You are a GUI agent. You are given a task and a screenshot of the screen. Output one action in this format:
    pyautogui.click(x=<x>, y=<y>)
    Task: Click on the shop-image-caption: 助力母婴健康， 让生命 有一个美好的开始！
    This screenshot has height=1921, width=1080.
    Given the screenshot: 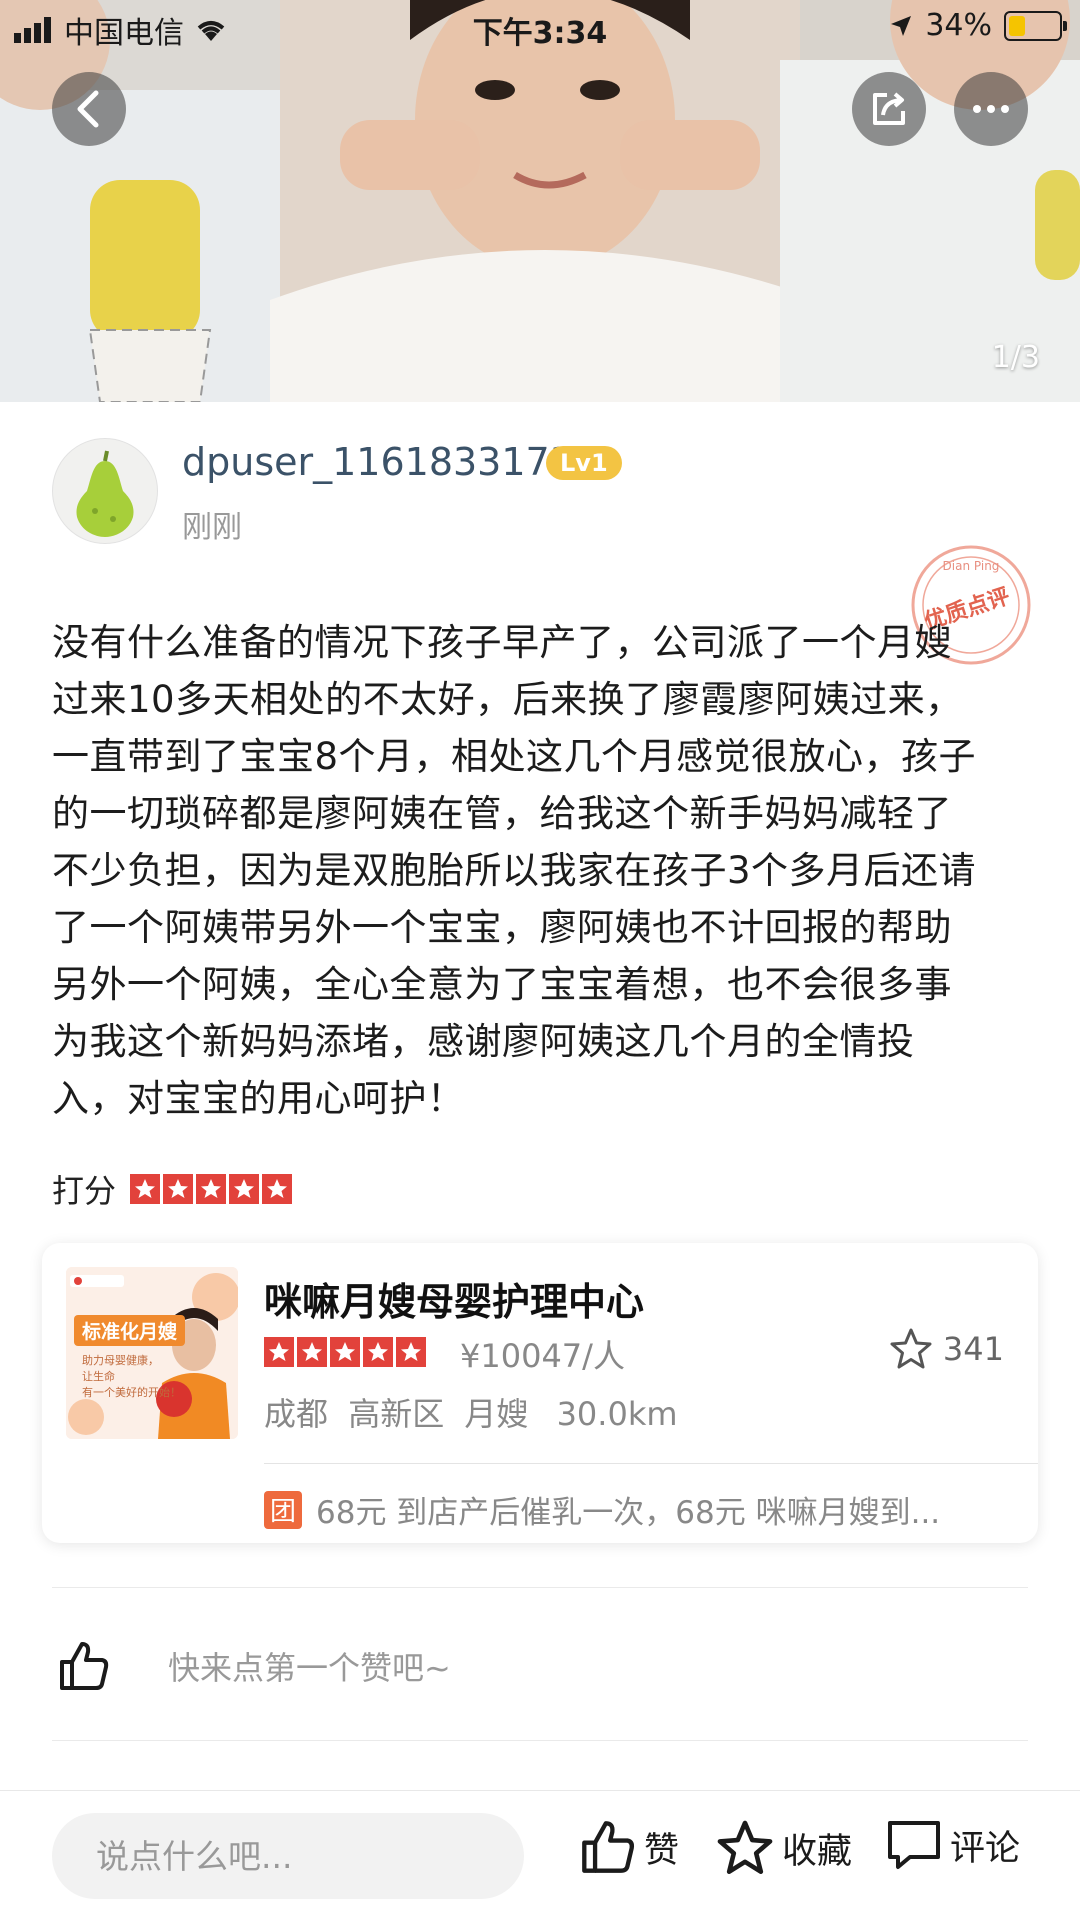 What is the action you would take?
    pyautogui.click(x=131, y=1376)
    